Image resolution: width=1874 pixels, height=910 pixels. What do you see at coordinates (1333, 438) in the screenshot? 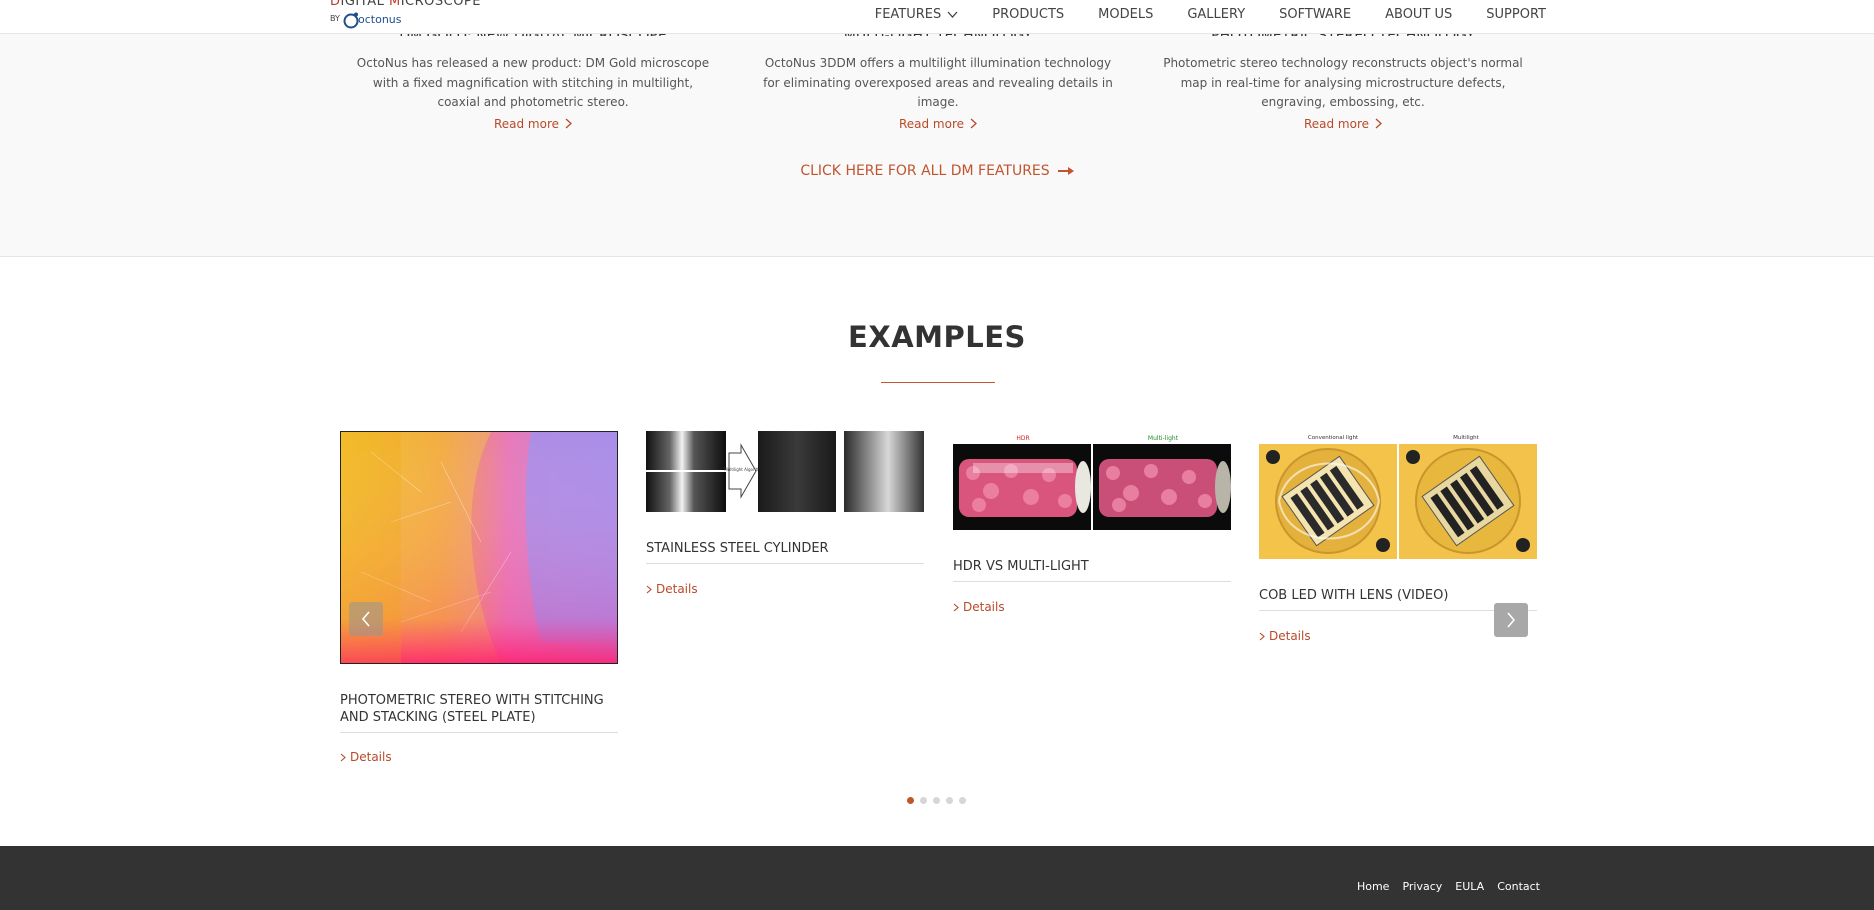
I see `conventional-light-label: Conventional light` at bounding box center [1333, 438].